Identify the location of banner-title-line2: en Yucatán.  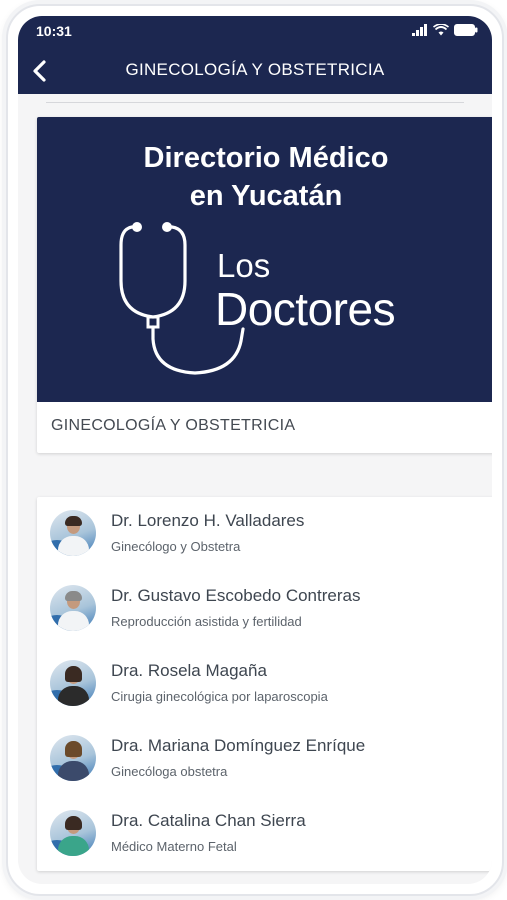
(266, 196).